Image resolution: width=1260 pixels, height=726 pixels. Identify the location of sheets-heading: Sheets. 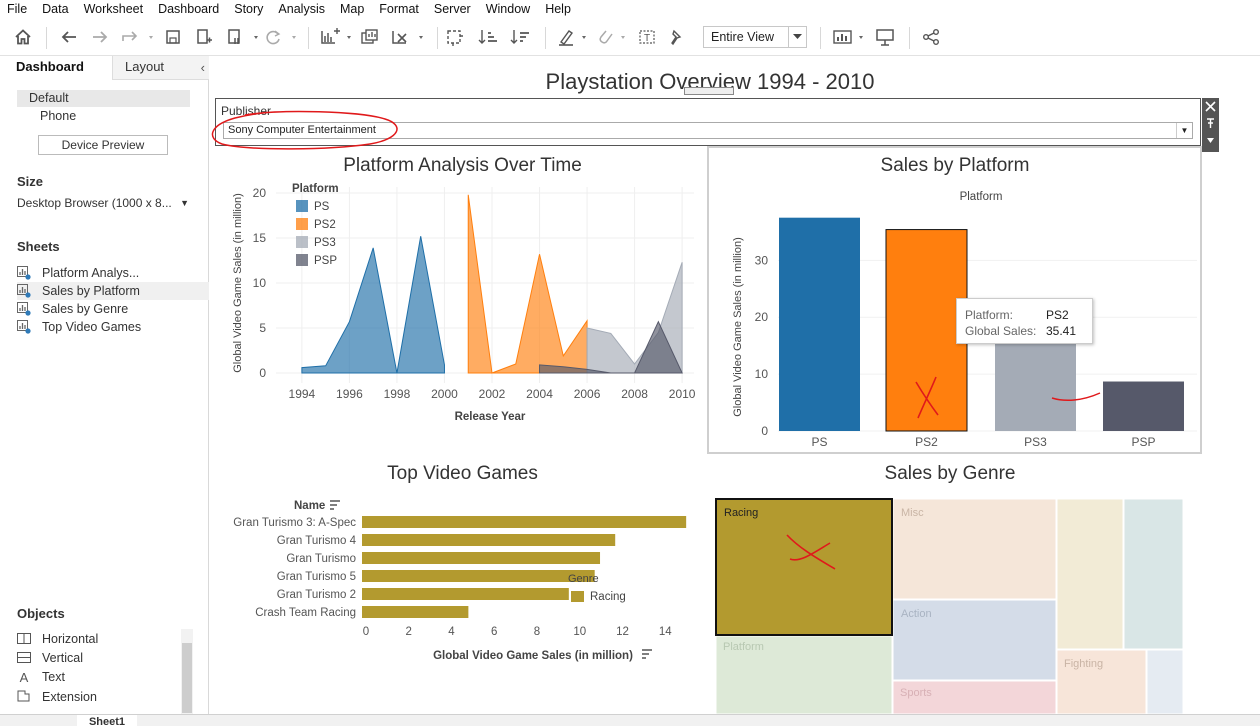
(38, 246).